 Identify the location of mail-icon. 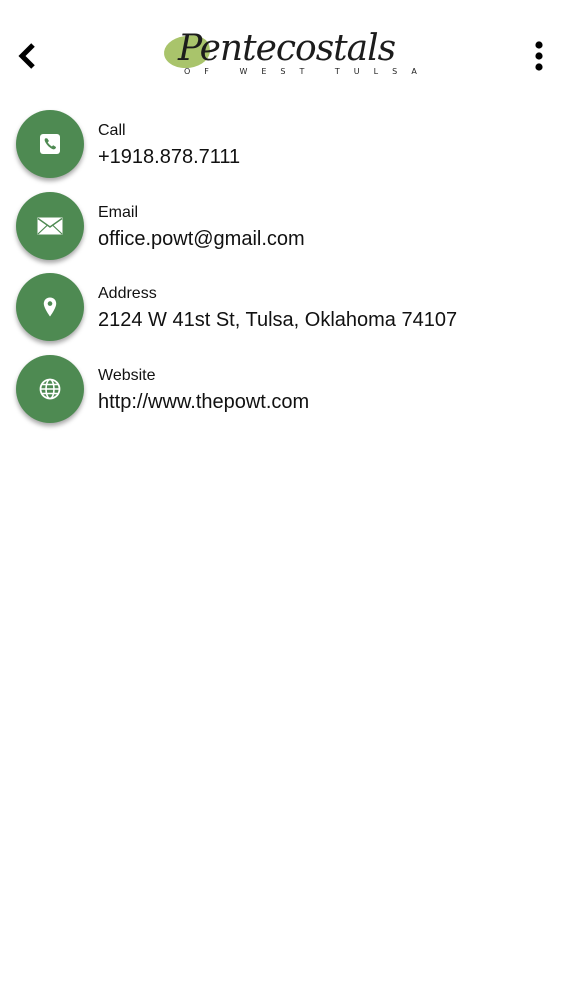
(50, 225).